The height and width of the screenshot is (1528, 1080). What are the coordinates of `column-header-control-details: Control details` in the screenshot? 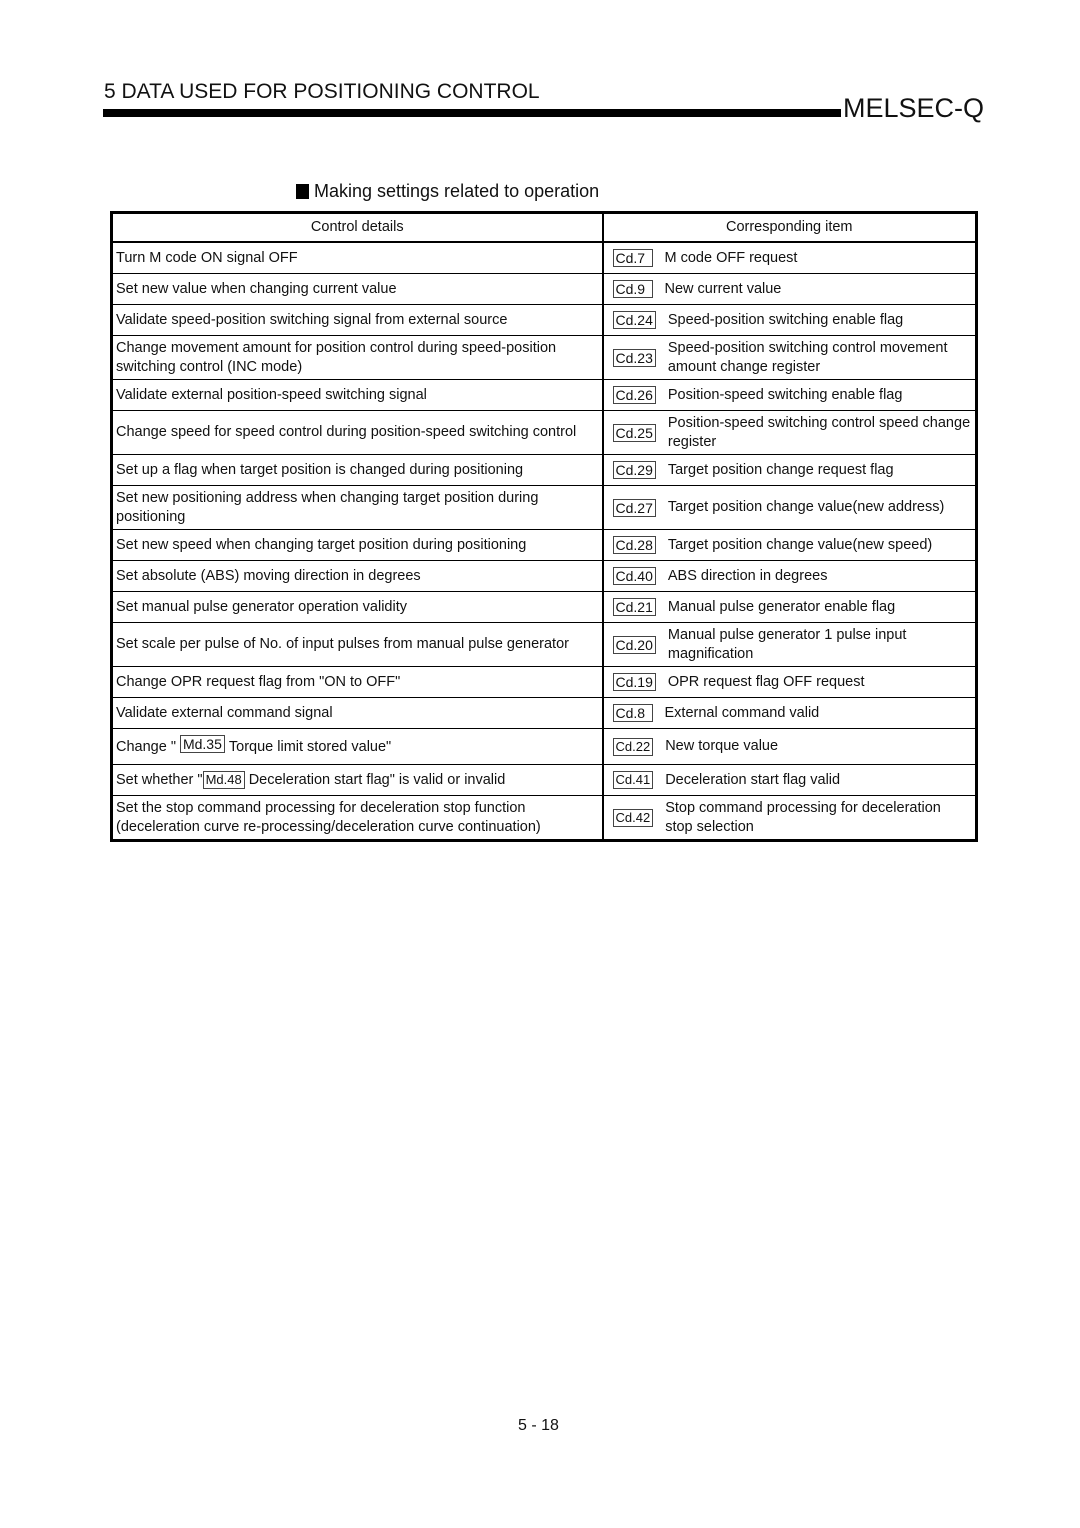 It's located at (357, 227).